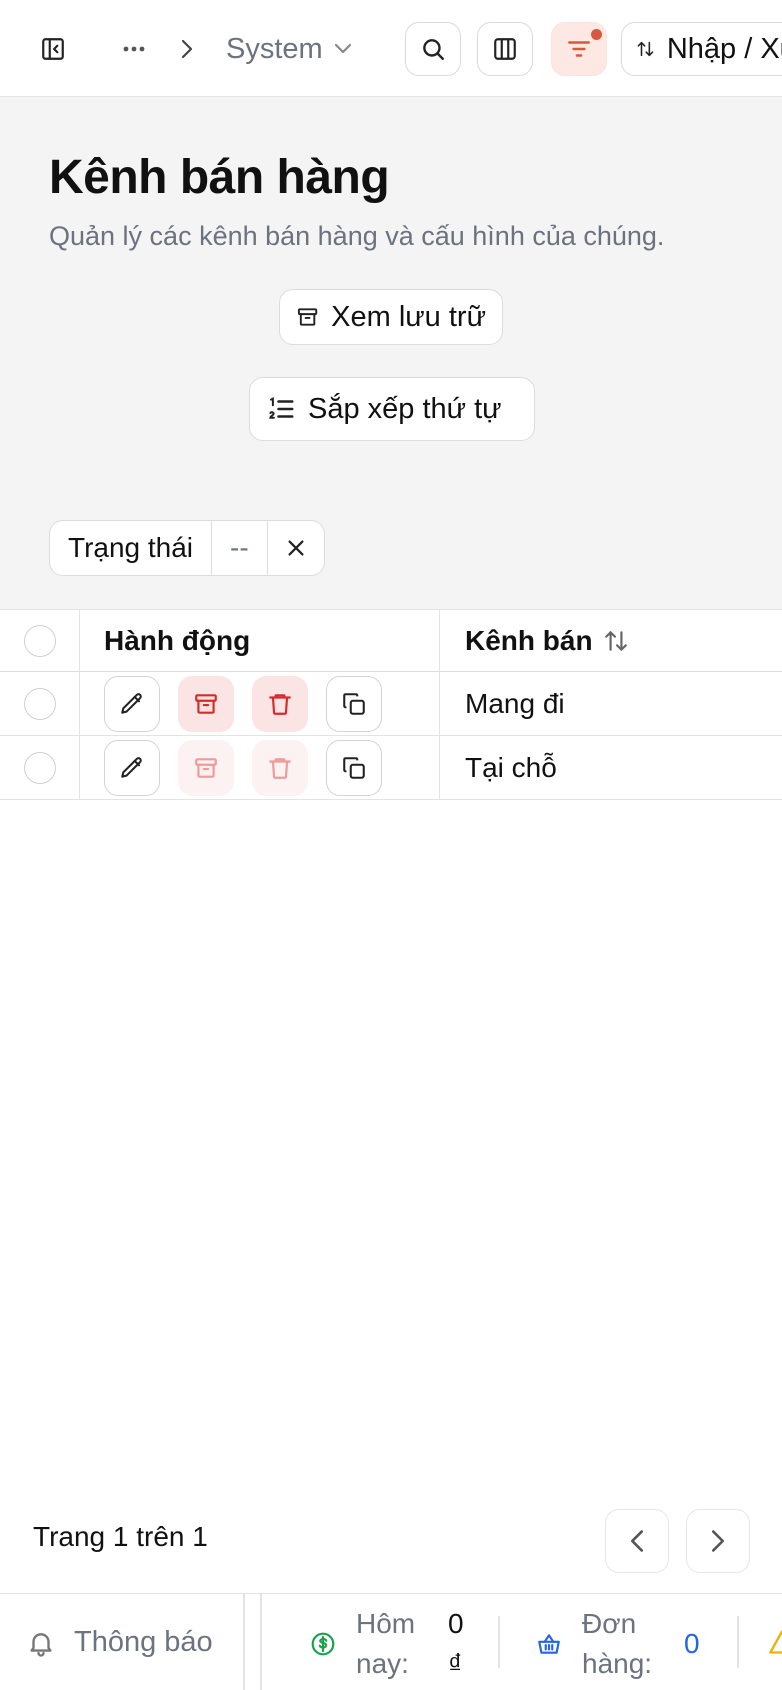 The height and width of the screenshot is (1690, 782). I want to click on view-archive-label: Xem lưu trữ, so click(408, 316).